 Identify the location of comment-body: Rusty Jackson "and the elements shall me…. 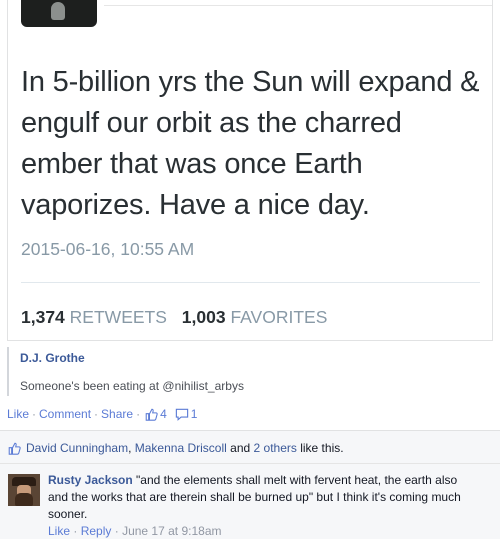
(264, 497).